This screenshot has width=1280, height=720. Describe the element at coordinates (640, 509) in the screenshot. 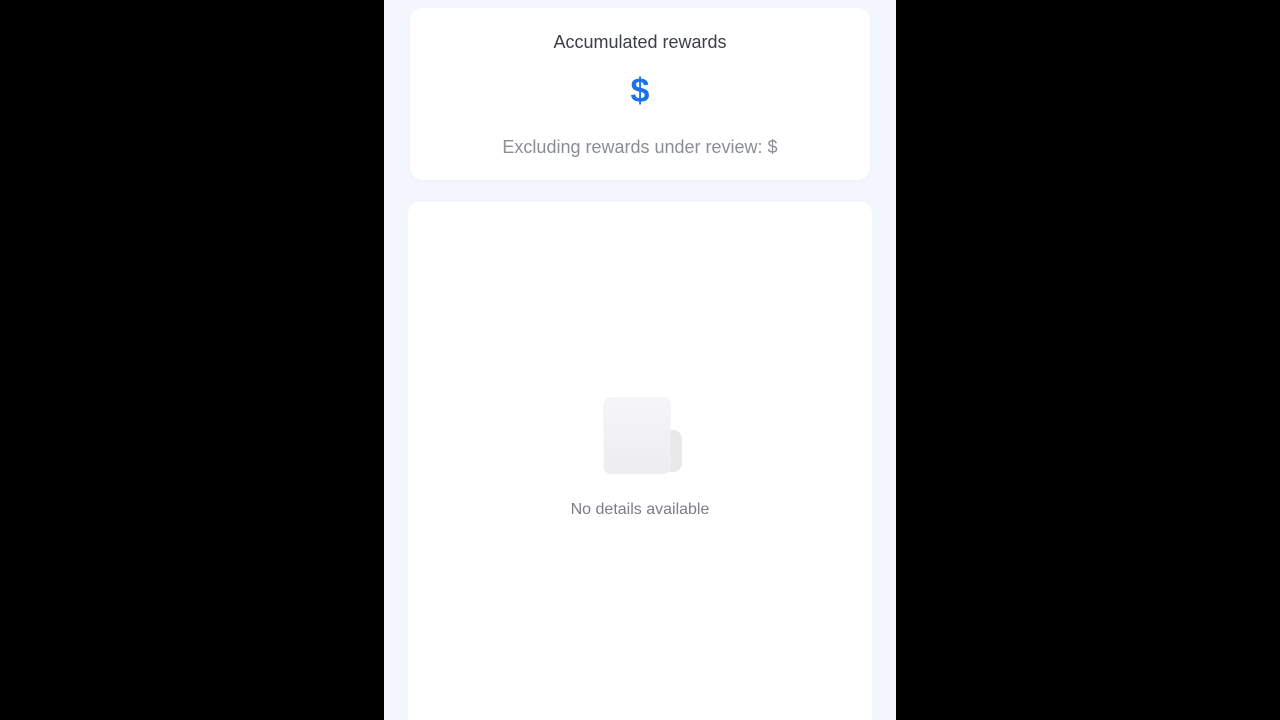

I see `empty-state-message: No details available` at that location.